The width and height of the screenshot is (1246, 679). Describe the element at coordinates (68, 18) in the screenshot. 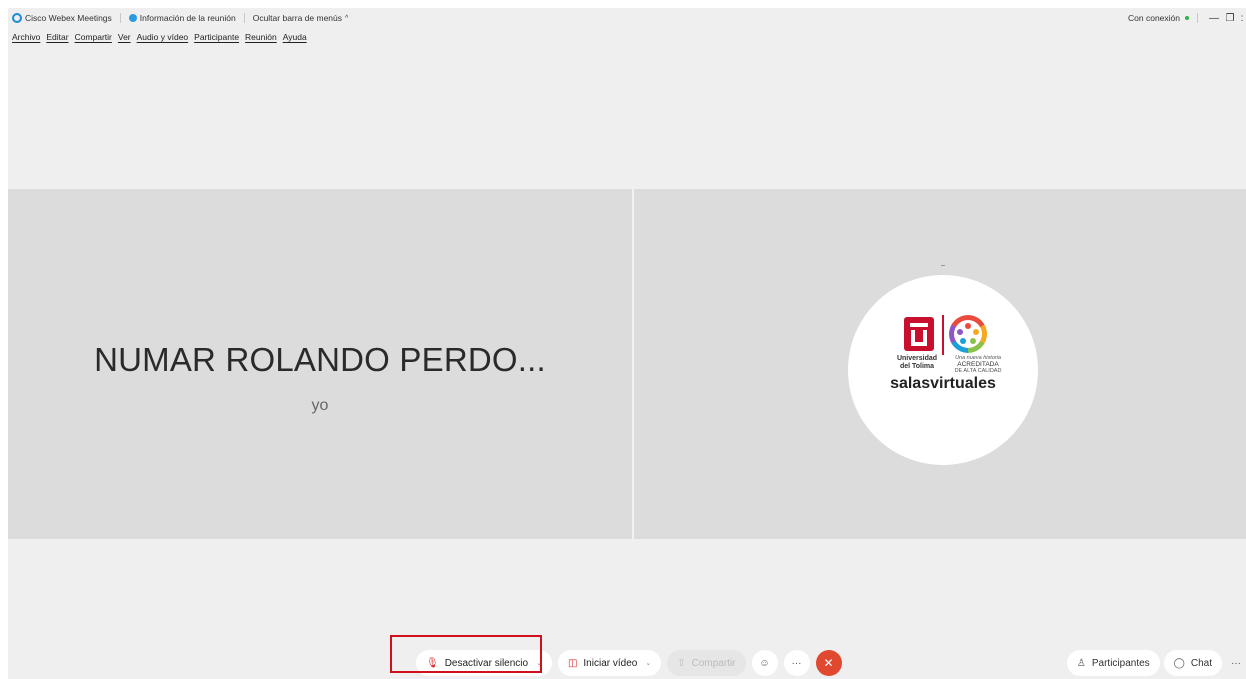

I see `app-title: Cisco Webex Meetings` at that location.